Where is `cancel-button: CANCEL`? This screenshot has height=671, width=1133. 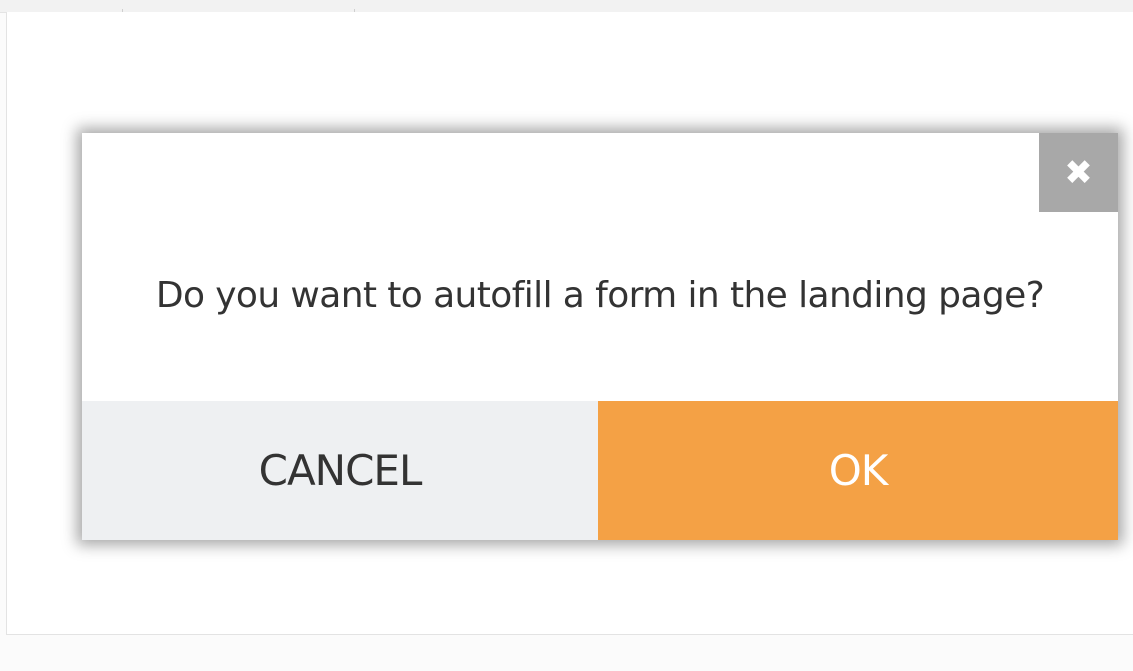 cancel-button: CANCEL is located at coordinates (340, 470).